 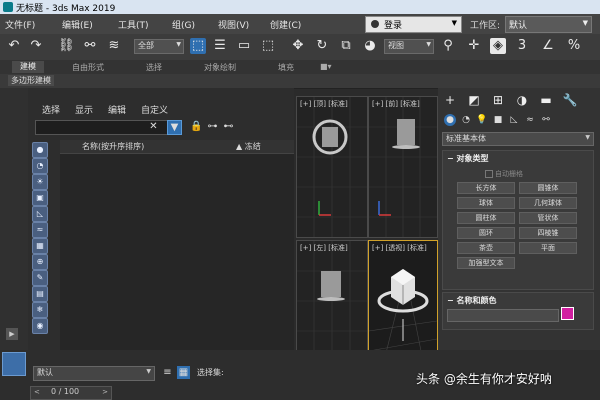 I want to click on move-icon: ✥, so click(x=298, y=46).